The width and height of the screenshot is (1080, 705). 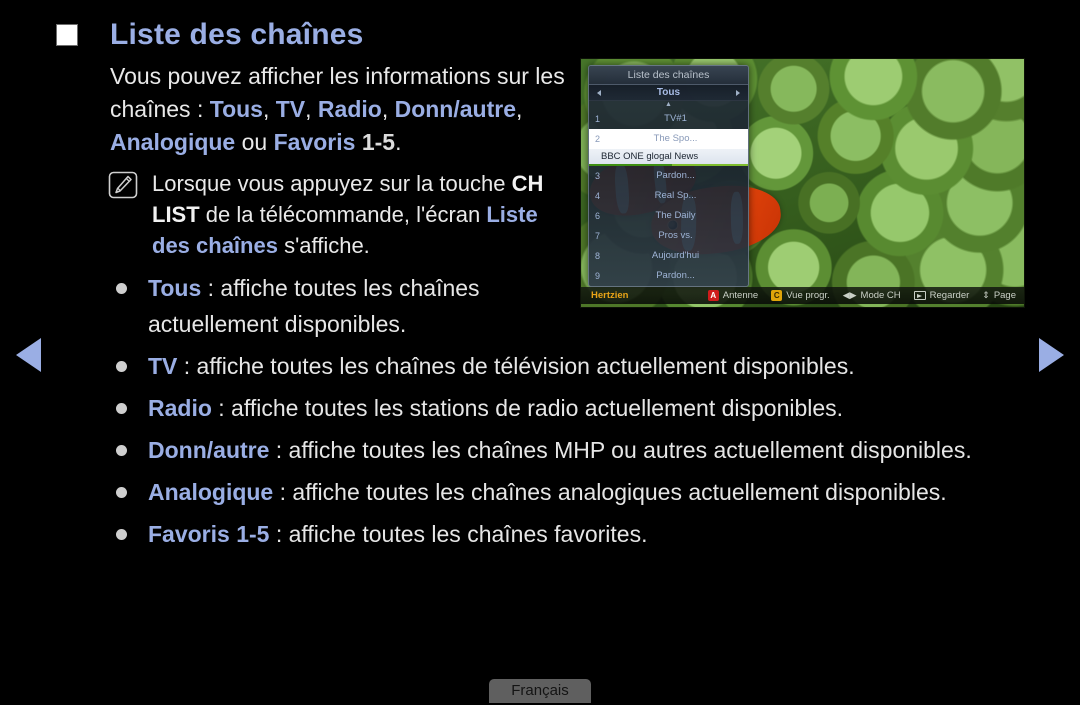 I want to click on channel-number: 9, so click(x=598, y=276).